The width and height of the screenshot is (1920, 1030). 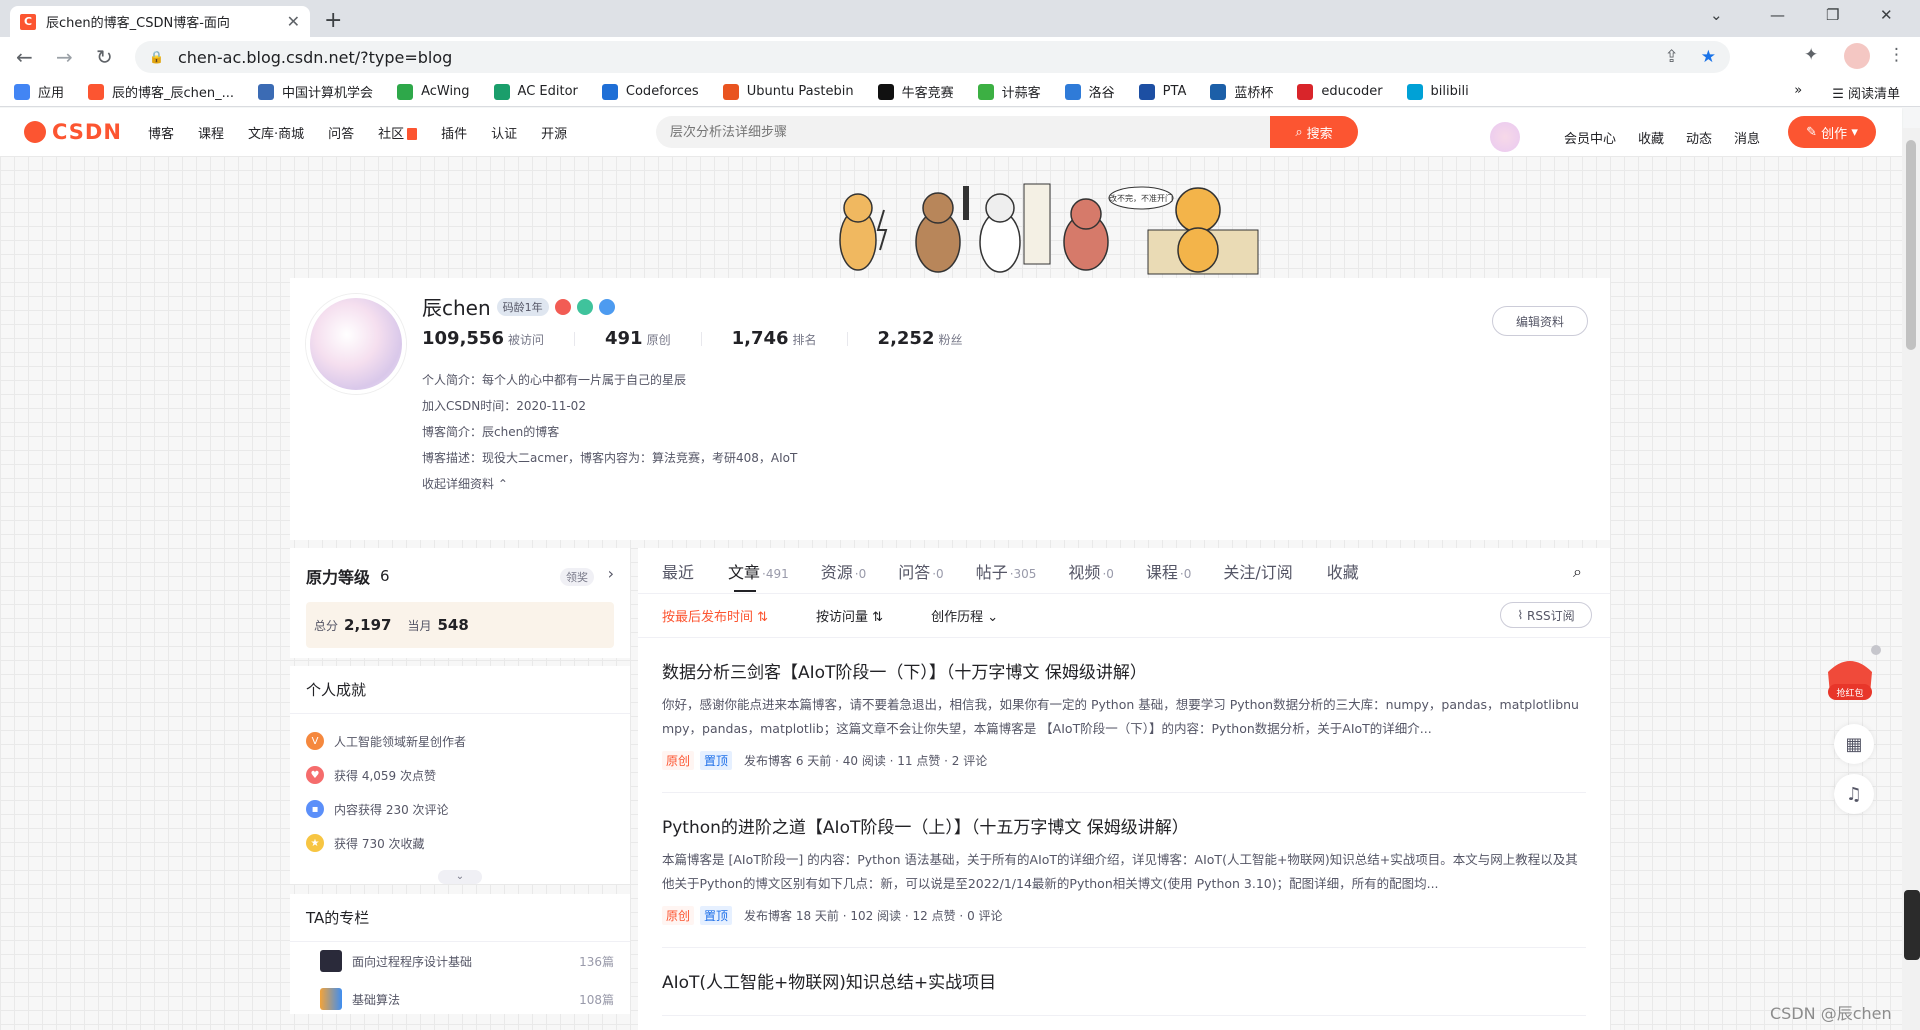 What do you see at coordinates (1854, 744) in the screenshot?
I see `qr-code-icon: ▦` at bounding box center [1854, 744].